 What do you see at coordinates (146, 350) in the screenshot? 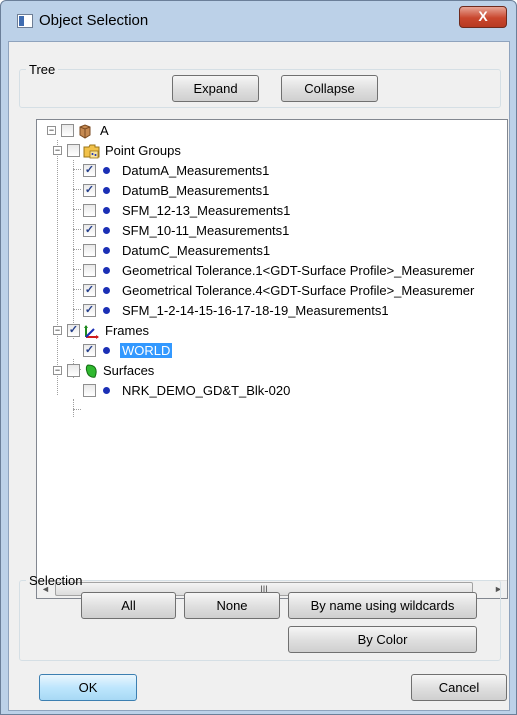
I see `tree-node-label-selected: WORLD` at bounding box center [146, 350].